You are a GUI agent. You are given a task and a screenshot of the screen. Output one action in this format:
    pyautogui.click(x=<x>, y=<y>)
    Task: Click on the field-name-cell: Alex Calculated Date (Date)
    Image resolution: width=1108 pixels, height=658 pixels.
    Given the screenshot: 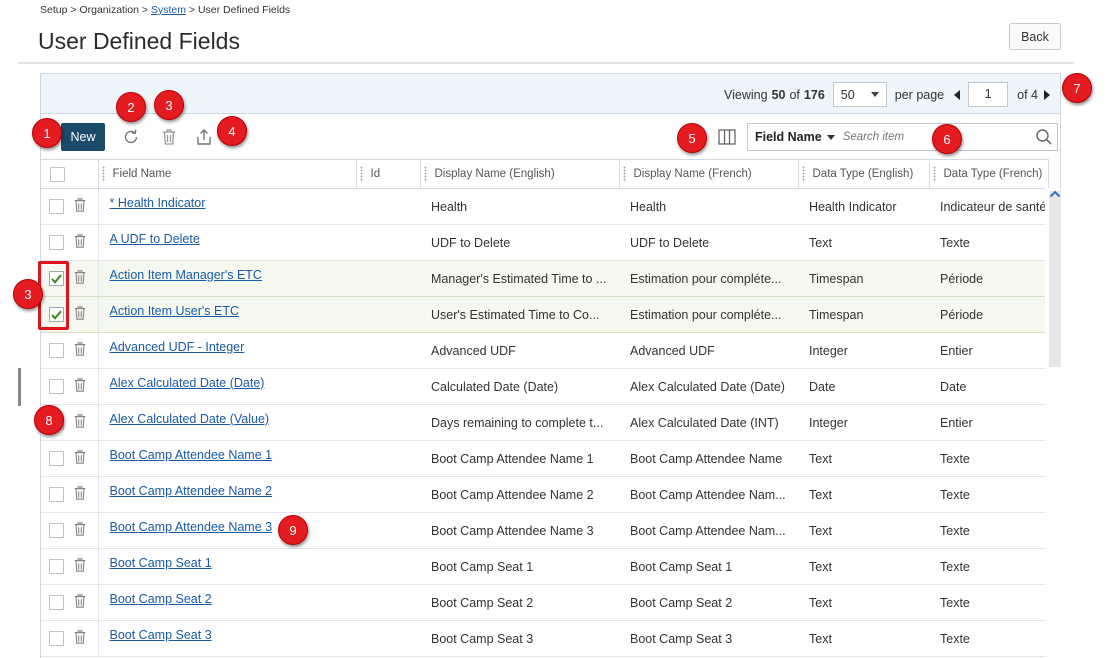 What is the action you would take?
    pyautogui.click(x=227, y=386)
    